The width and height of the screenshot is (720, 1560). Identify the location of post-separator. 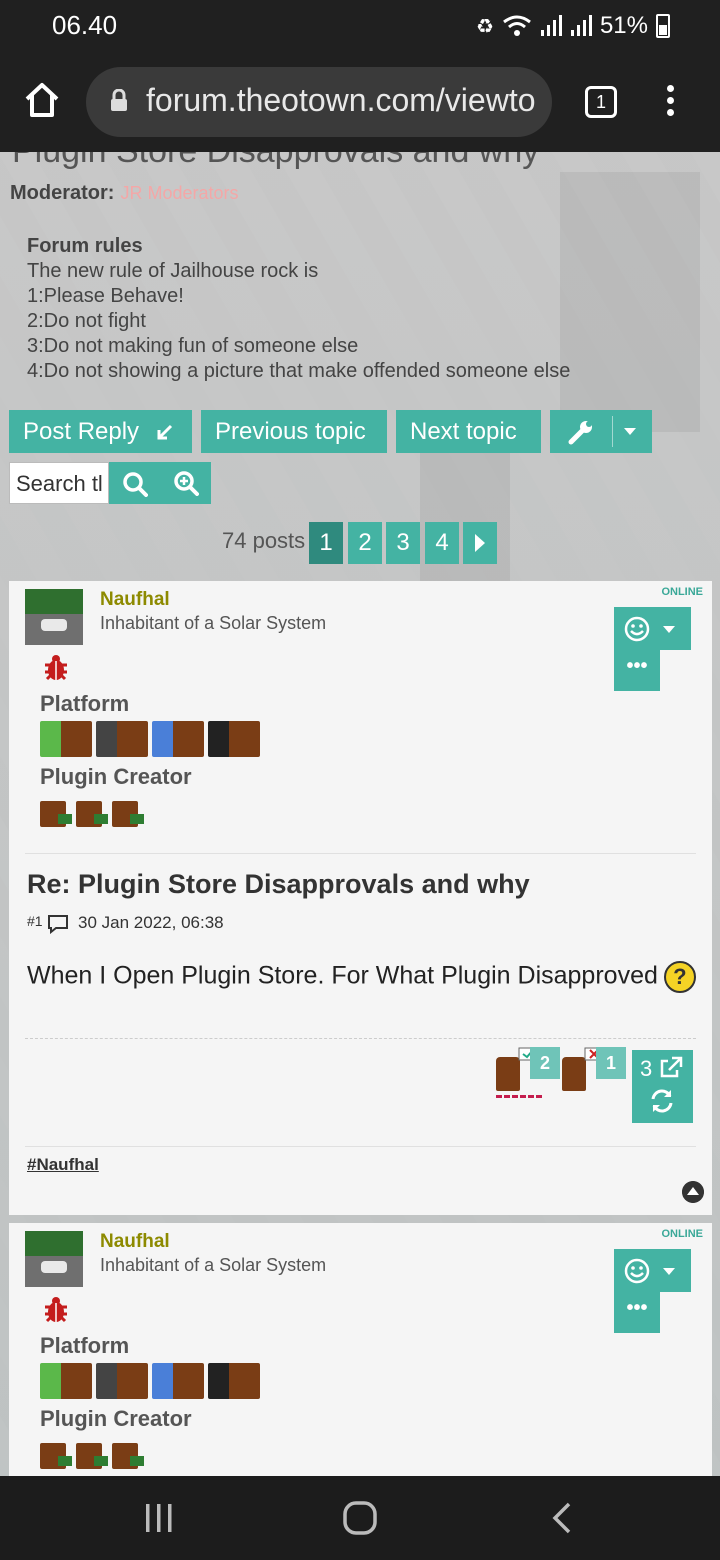
(360, 1038).